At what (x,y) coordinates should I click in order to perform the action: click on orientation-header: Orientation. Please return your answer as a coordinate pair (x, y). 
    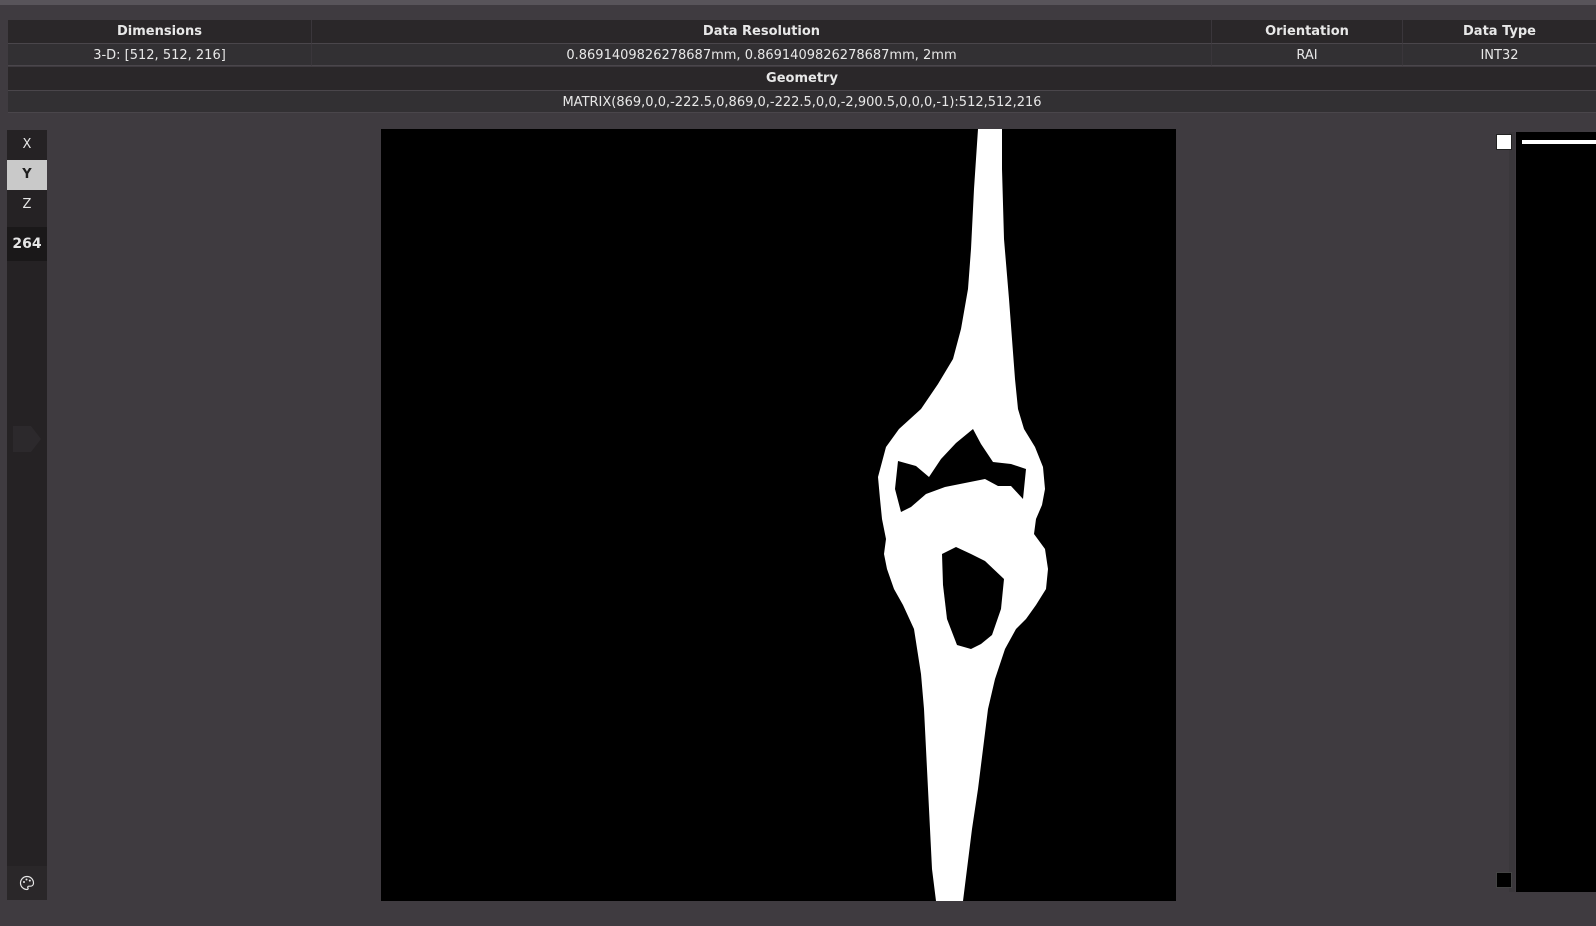
    Looking at the image, I should click on (1307, 31).